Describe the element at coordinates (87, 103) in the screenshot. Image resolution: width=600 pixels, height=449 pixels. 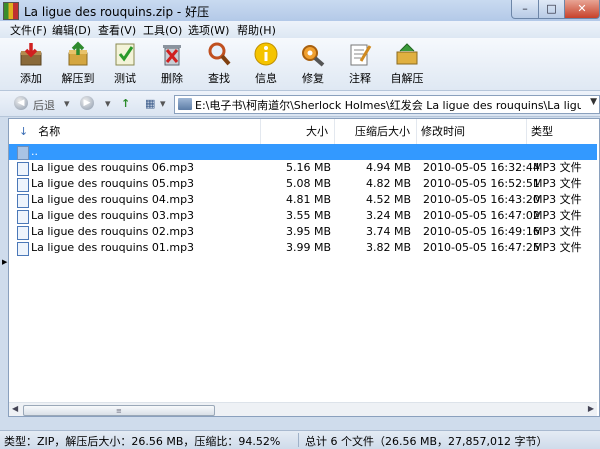
I see `forward-icon: ▶` at that location.